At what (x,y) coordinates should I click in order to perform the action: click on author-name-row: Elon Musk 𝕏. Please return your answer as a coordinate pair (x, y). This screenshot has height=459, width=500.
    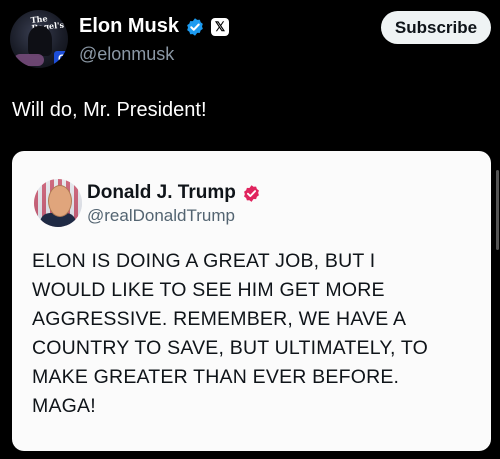
    Looking at the image, I should click on (154, 26).